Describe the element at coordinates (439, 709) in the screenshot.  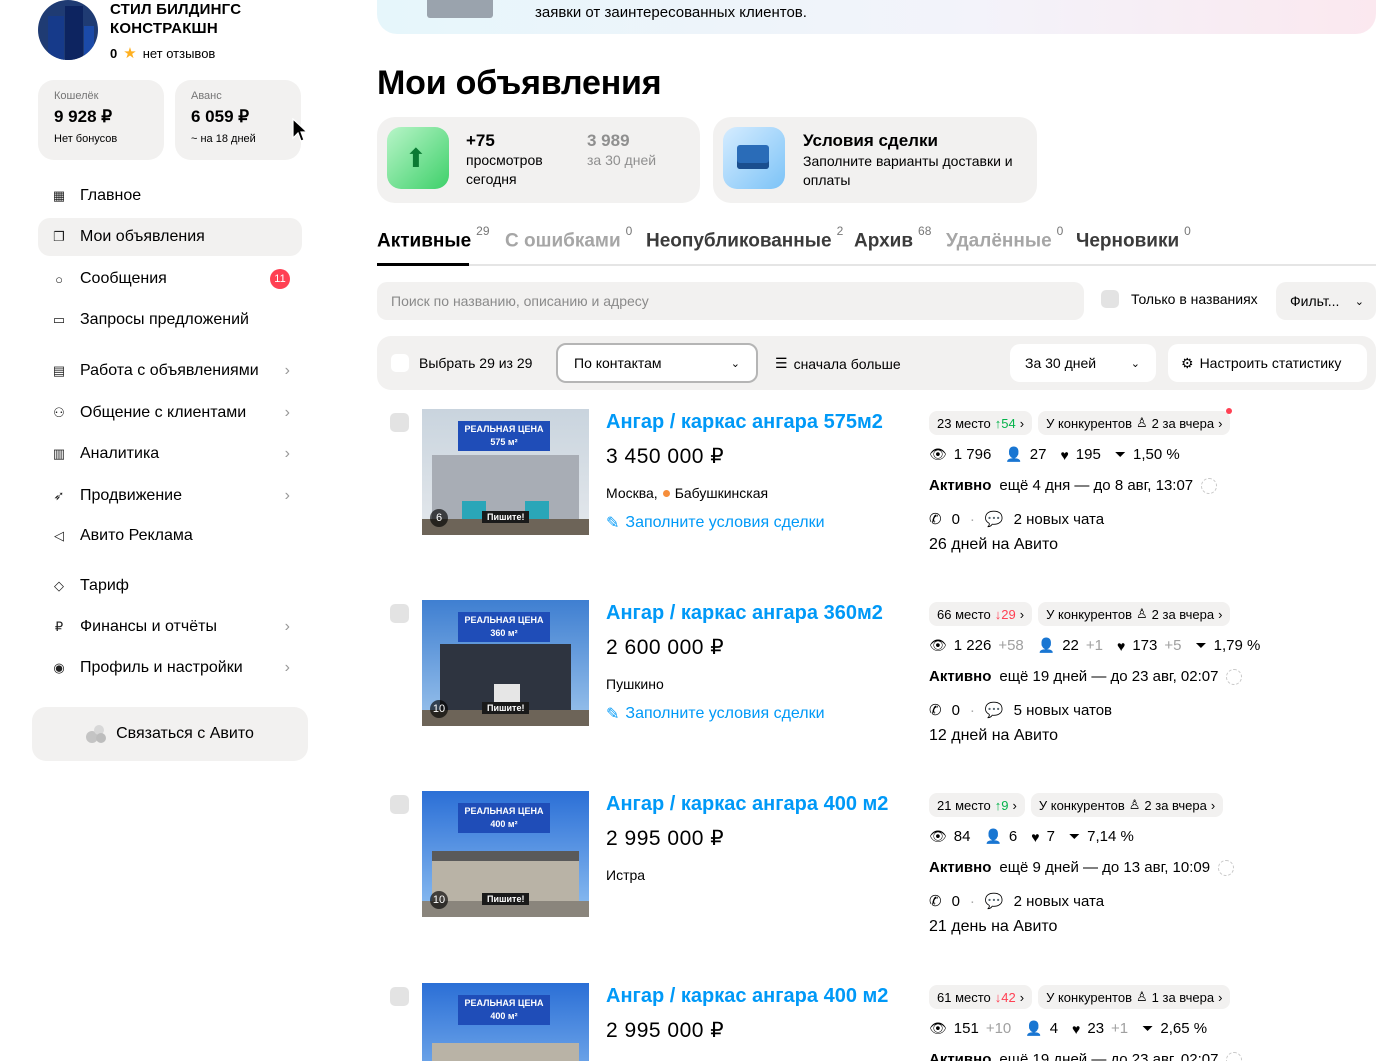
I see `photo-count: 10` at that location.